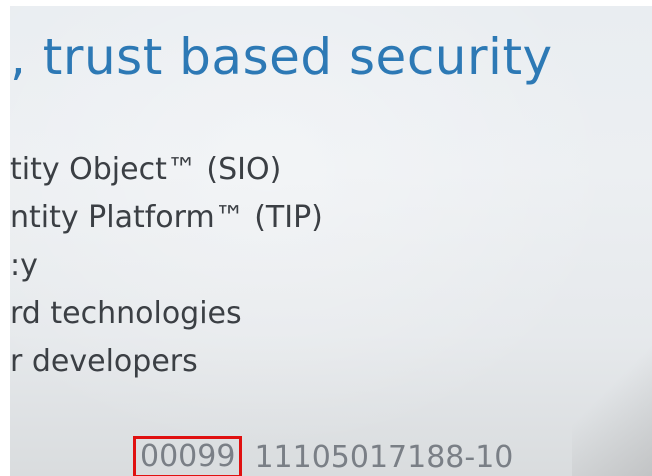 The image size is (652, 476). I want to click on feature-item: :y, so click(24, 265).